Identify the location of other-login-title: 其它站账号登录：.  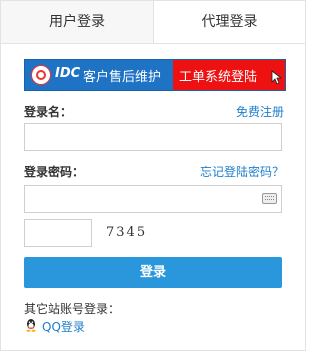
(72, 309).